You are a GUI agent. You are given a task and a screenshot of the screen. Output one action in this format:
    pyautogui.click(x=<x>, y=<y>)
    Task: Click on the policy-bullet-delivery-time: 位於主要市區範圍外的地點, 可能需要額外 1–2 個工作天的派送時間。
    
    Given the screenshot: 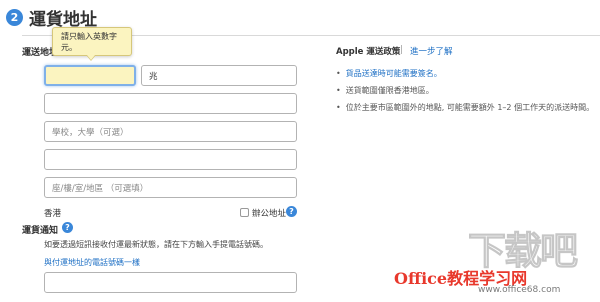 What is the action you would take?
    pyautogui.click(x=465, y=107)
    